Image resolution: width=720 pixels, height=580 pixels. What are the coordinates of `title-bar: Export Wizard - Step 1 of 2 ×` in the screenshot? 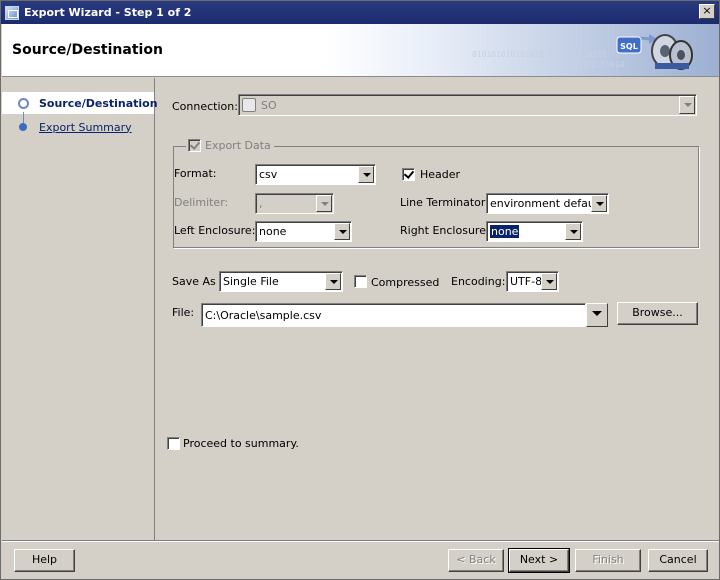 It's located at (360, 12).